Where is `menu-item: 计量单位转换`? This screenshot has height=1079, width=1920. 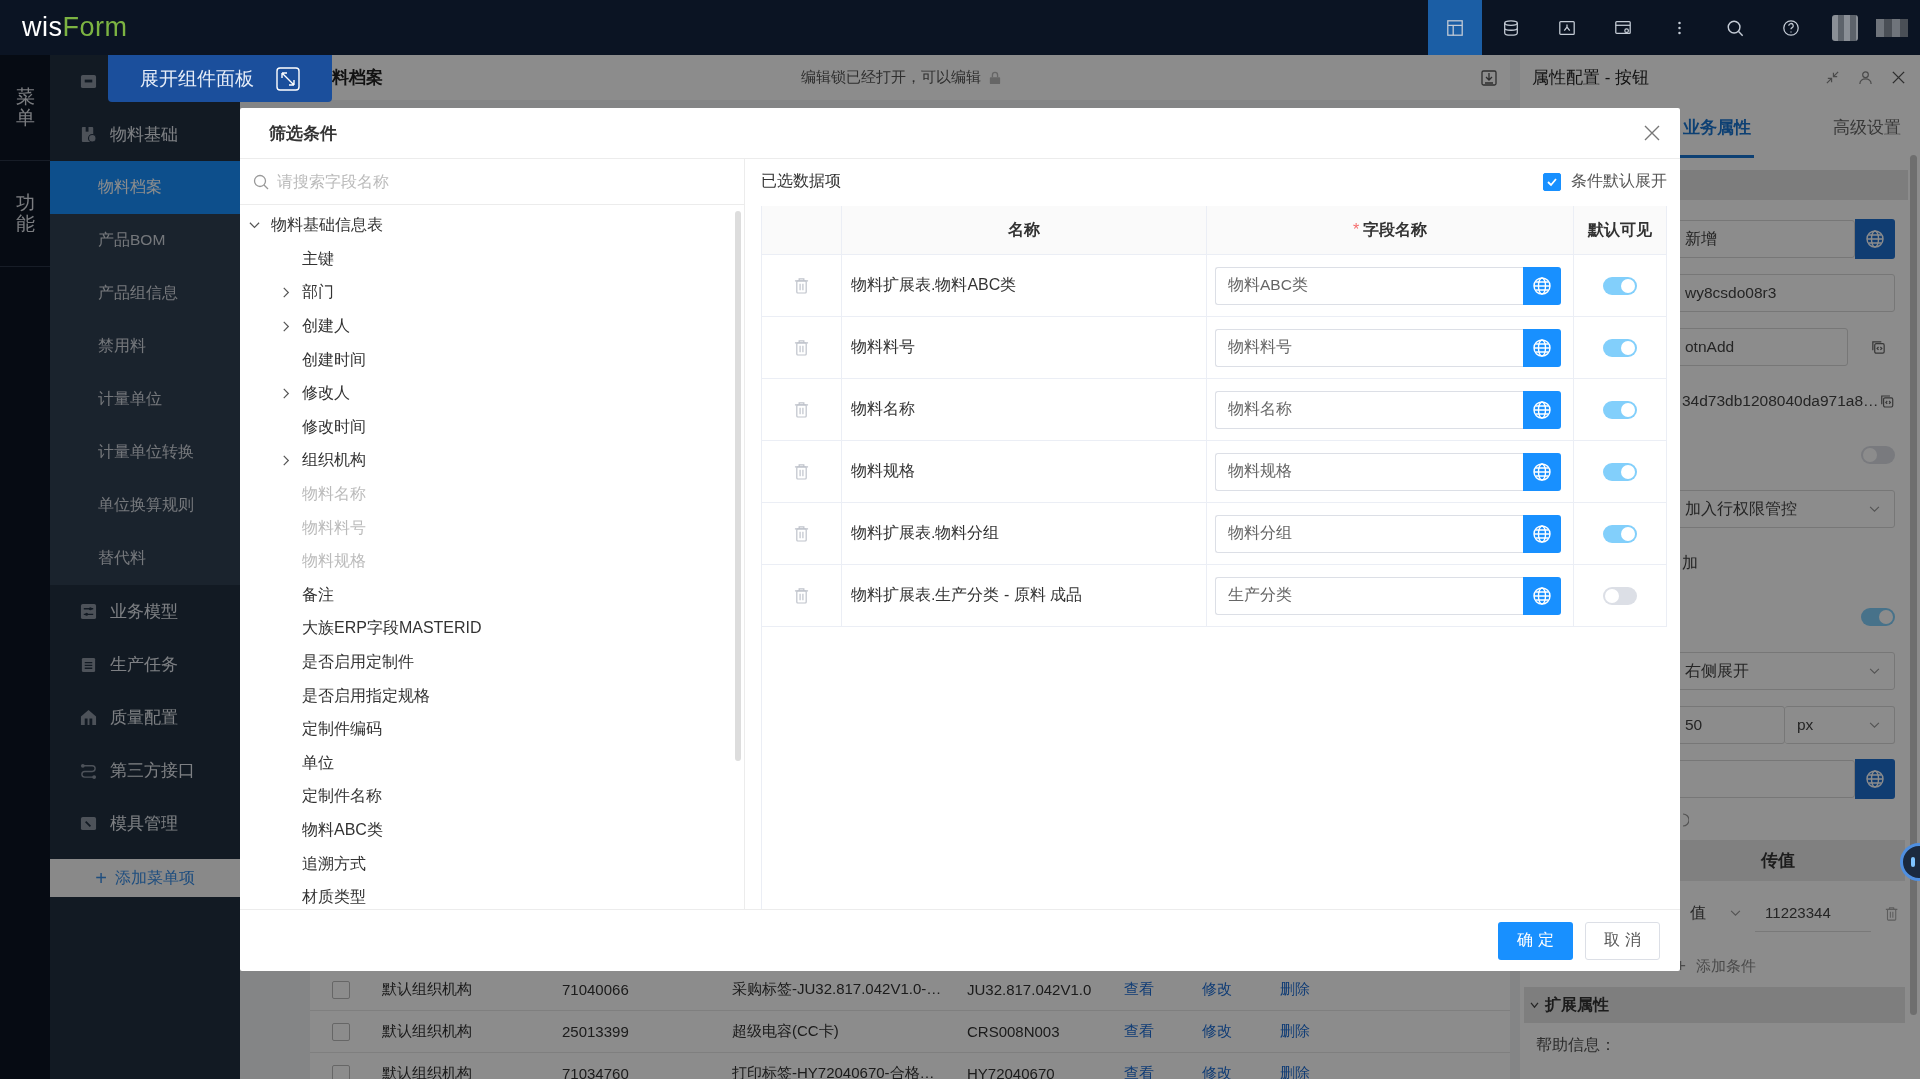 menu-item: 计量单位转换 is located at coordinates (145, 452).